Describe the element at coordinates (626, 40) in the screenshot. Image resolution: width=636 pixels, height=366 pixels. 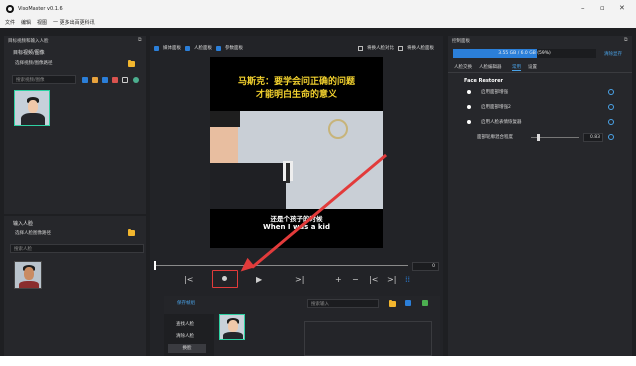
I see `right-panel-float-icon: ⧉` at that location.